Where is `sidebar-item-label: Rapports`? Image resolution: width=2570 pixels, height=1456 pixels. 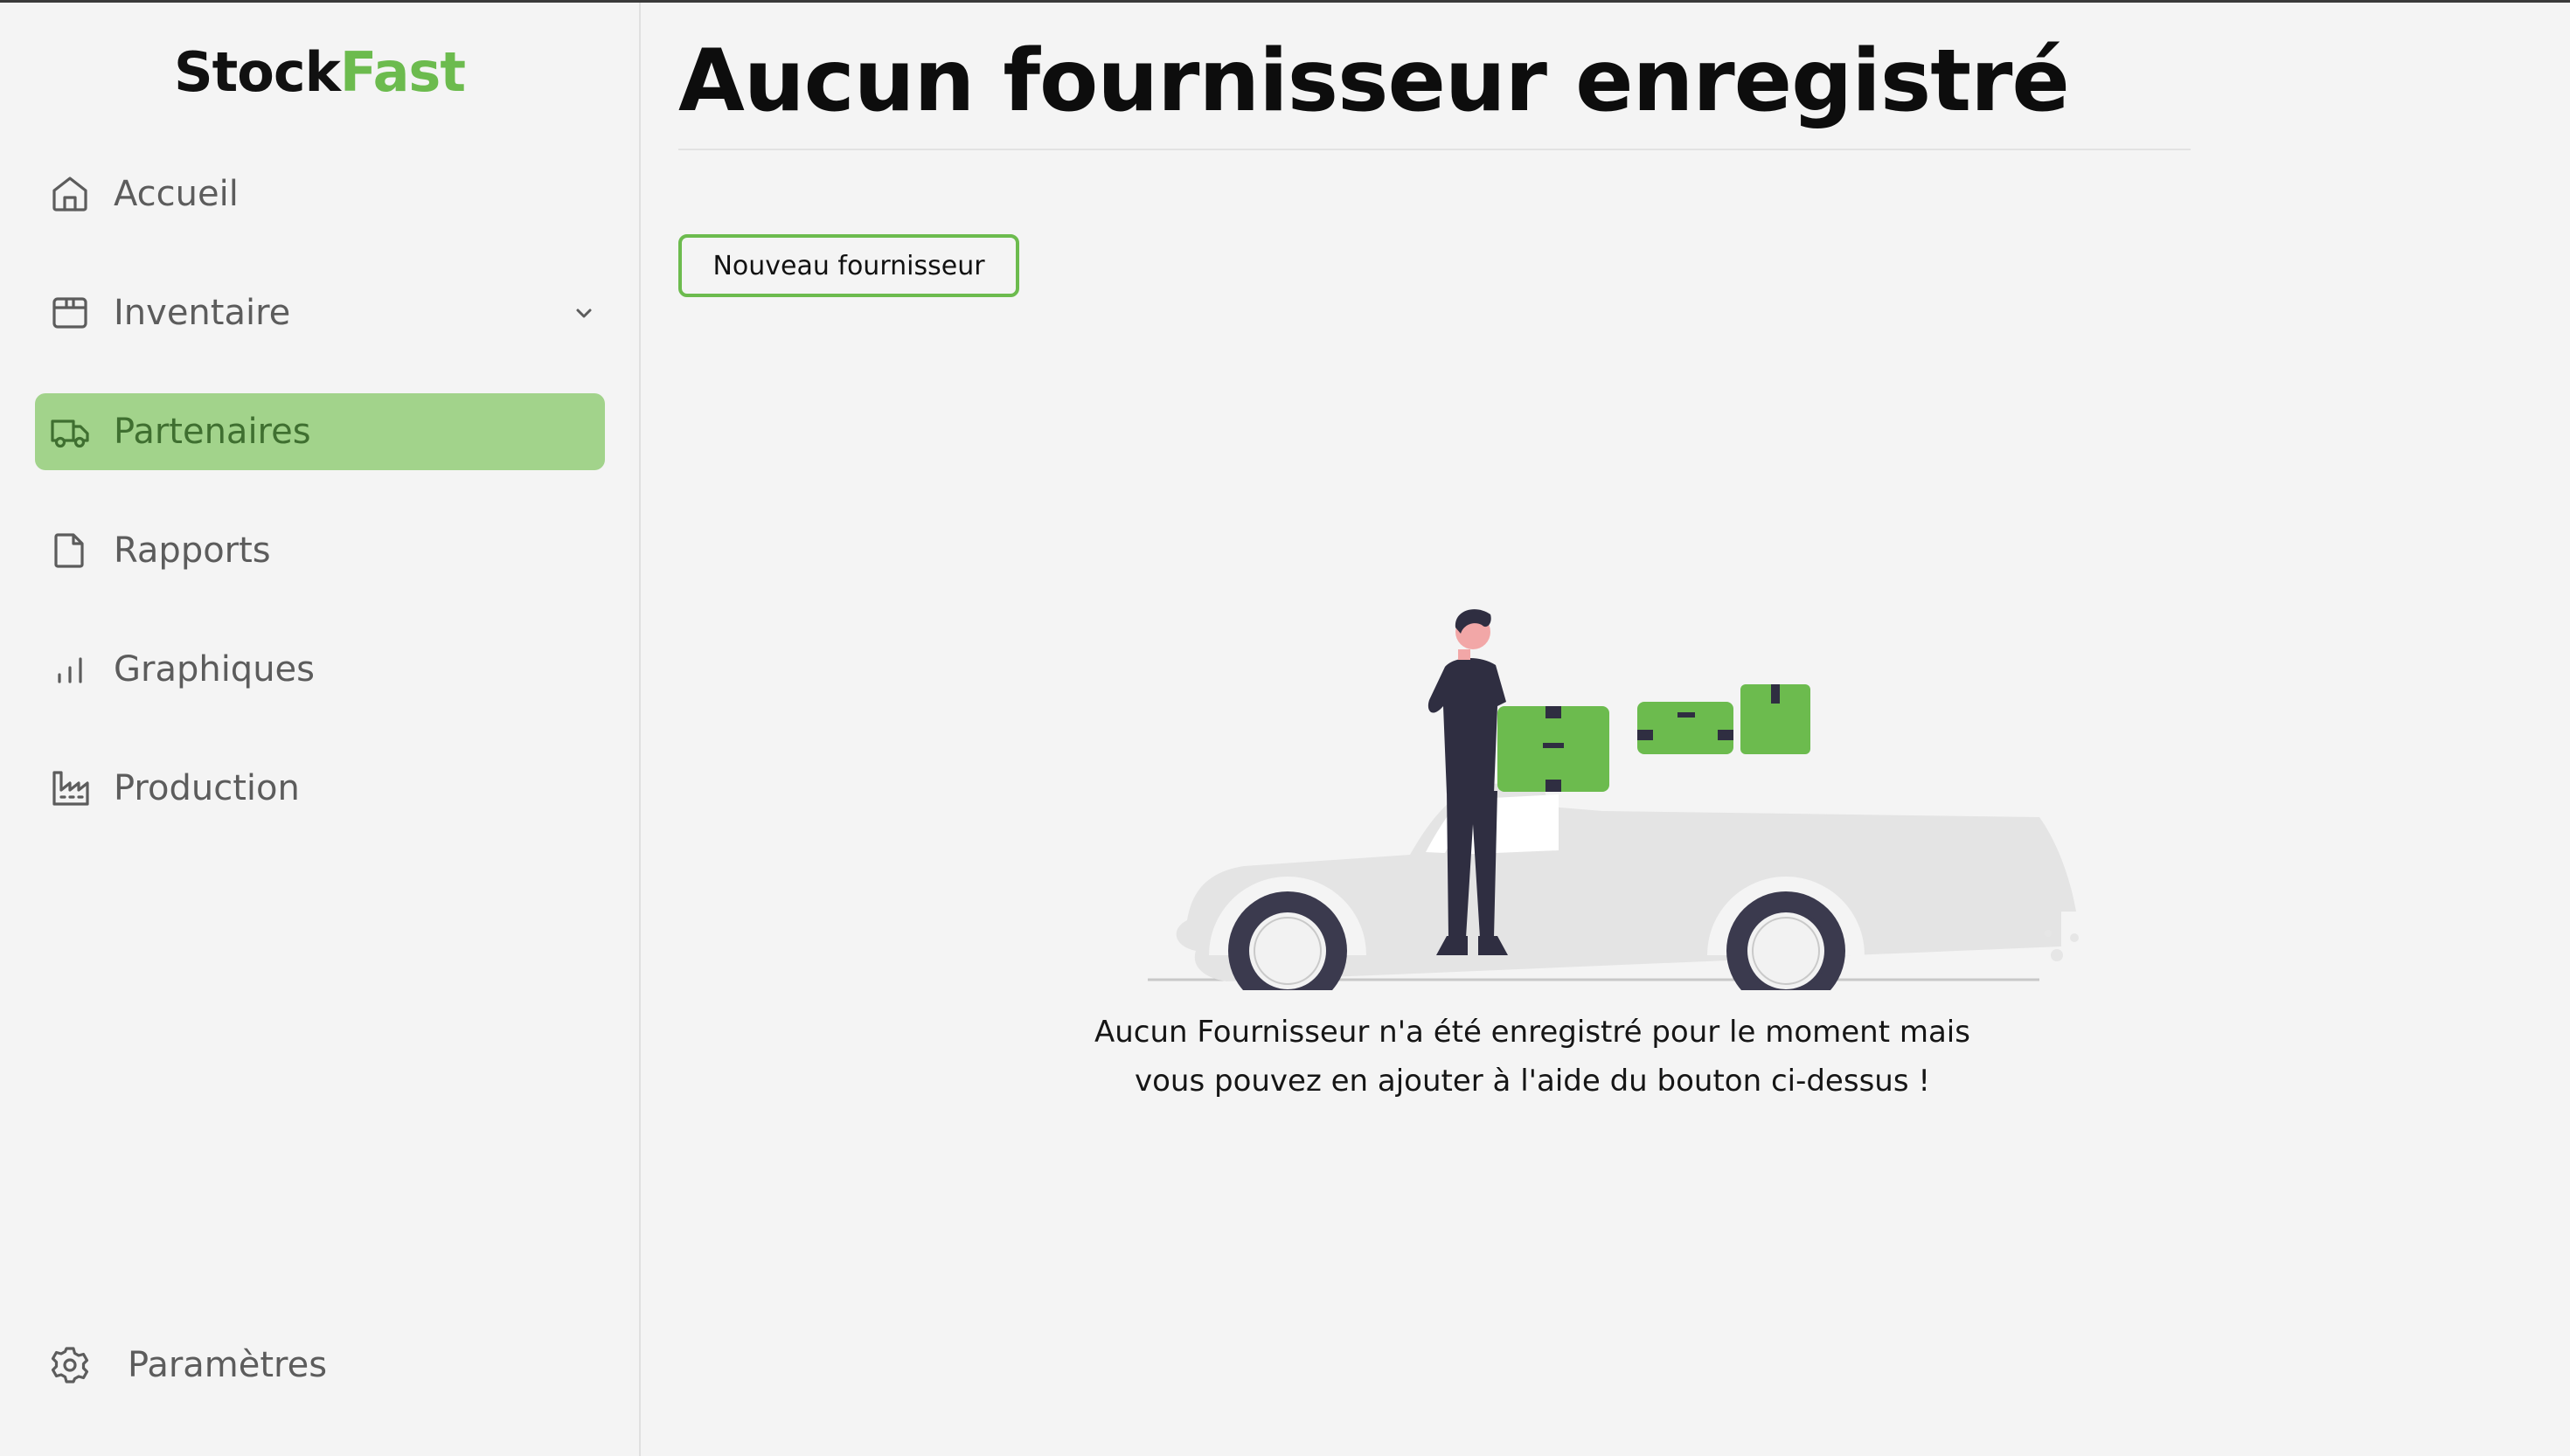
sidebar-item-label: Rapports is located at coordinates (192, 550).